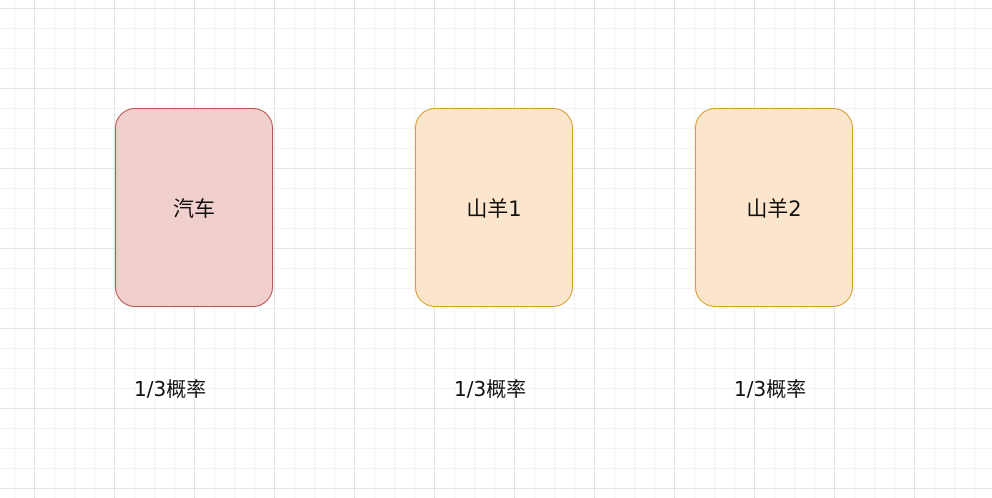 The width and height of the screenshot is (992, 498). I want to click on goat1-label: 山羊1, so click(494, 208).